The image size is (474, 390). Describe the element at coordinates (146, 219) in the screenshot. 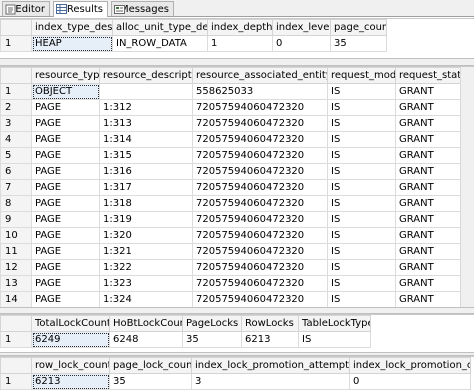

I see `table-cell: 1:319` at that location.